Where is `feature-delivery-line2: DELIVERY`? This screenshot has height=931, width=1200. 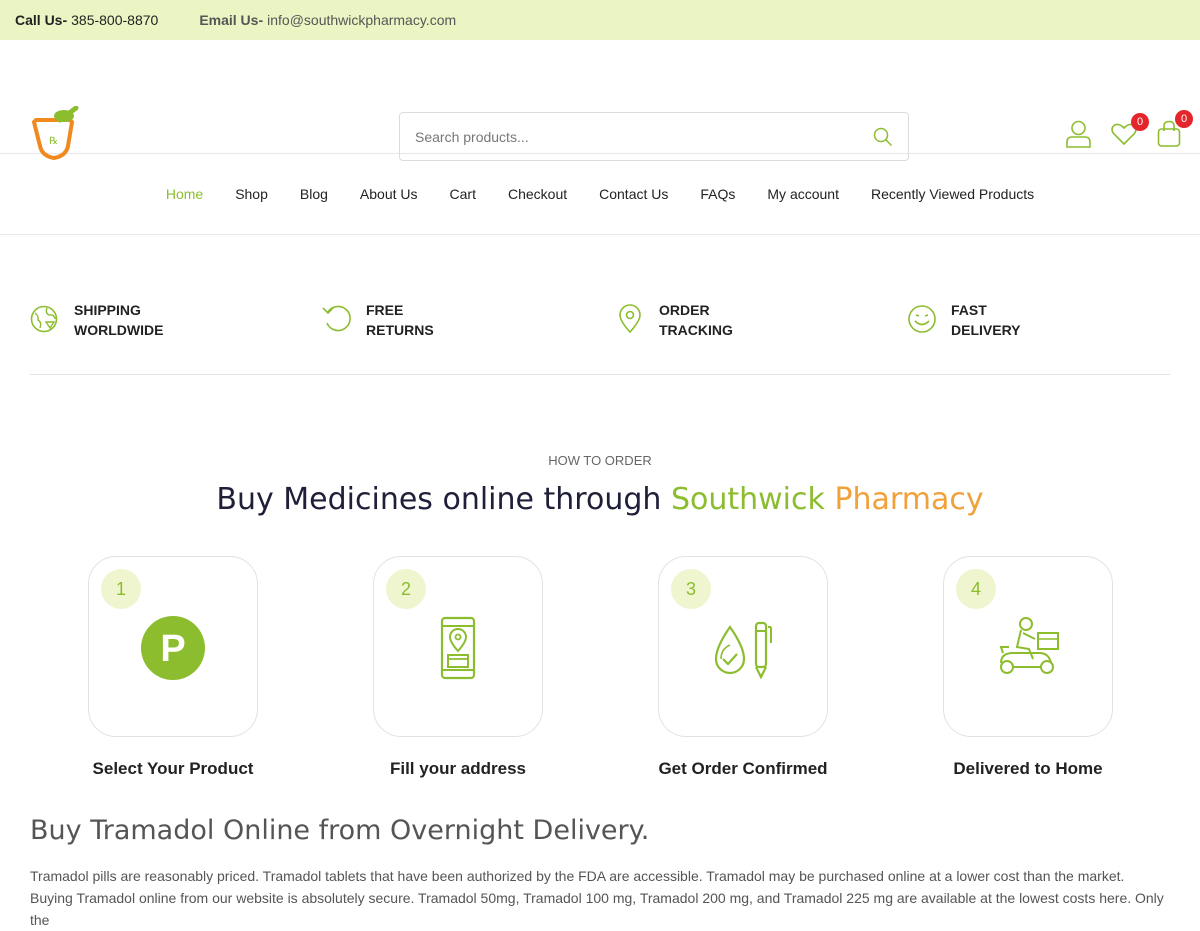
feature-delivery-line2: DELIVERY is located at coordinates (986, 330).